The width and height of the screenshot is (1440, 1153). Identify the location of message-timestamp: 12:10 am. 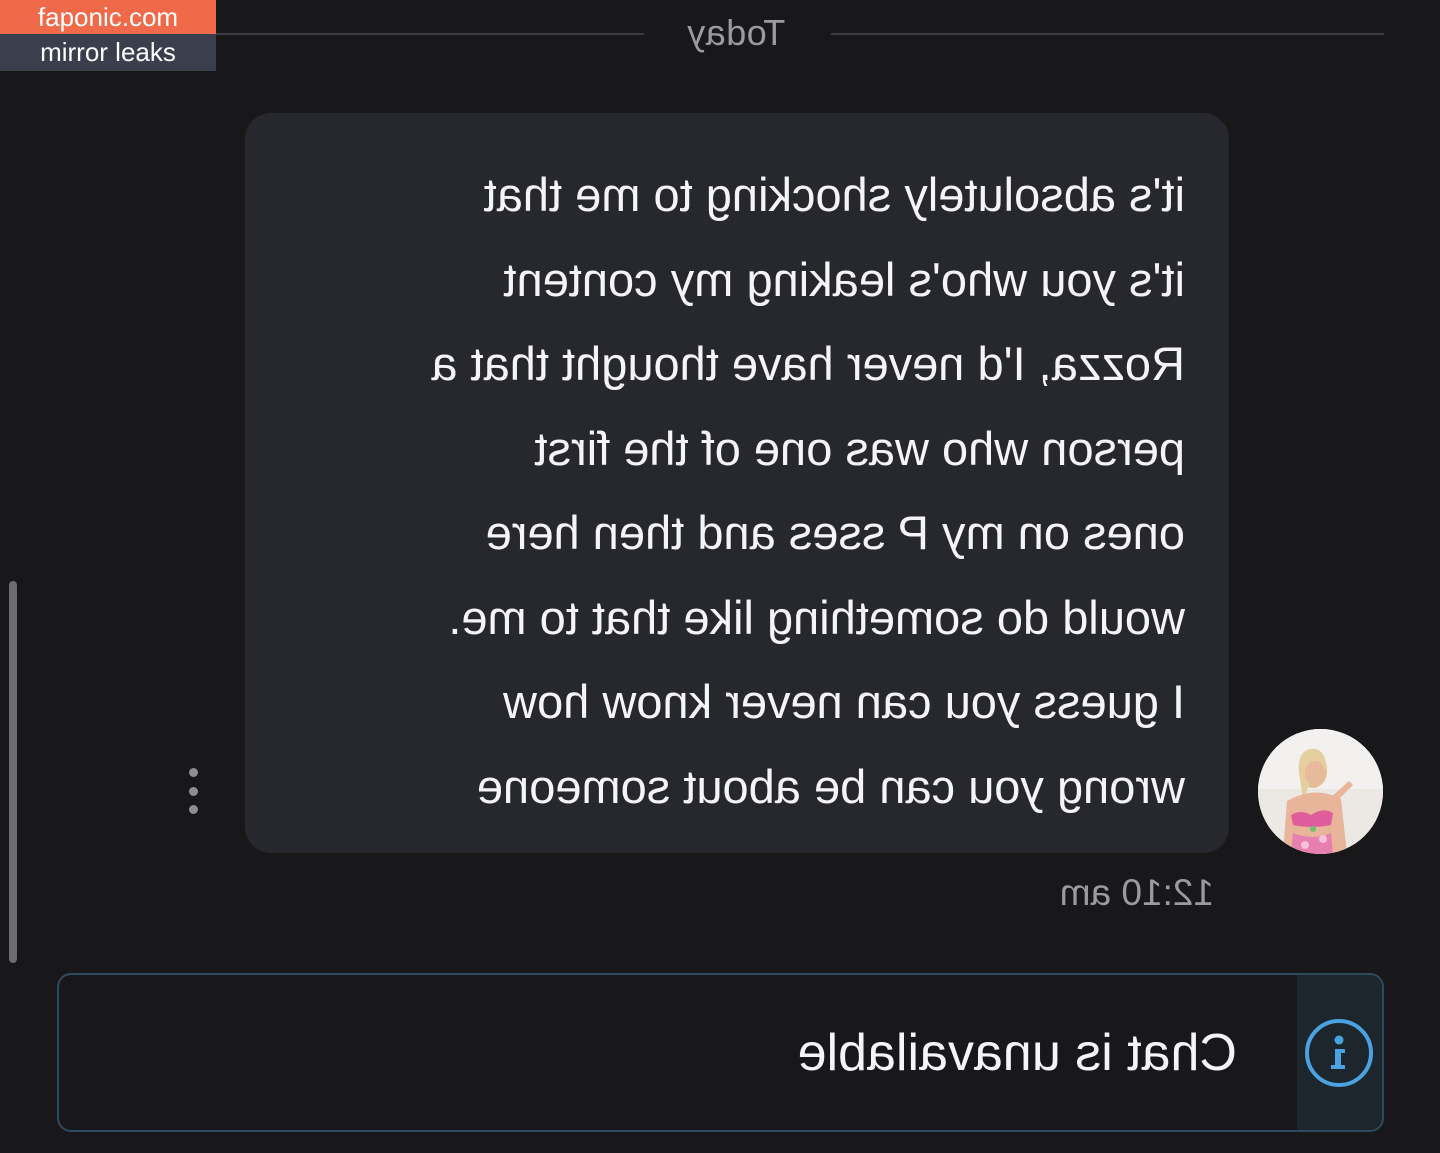
(1136, 892).